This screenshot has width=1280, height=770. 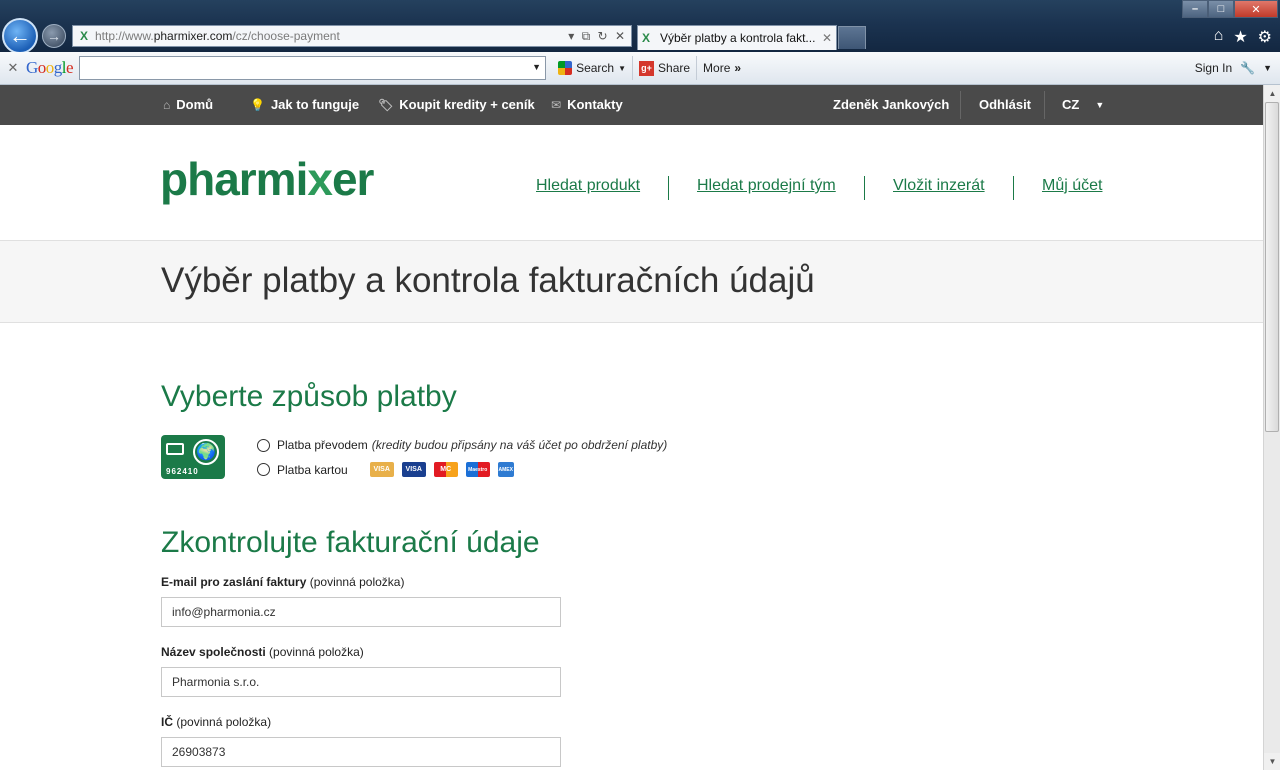 I want to click on nav-buy-credits: 🏷 Koupit kredity + ceník, so click(x=456, y=104).